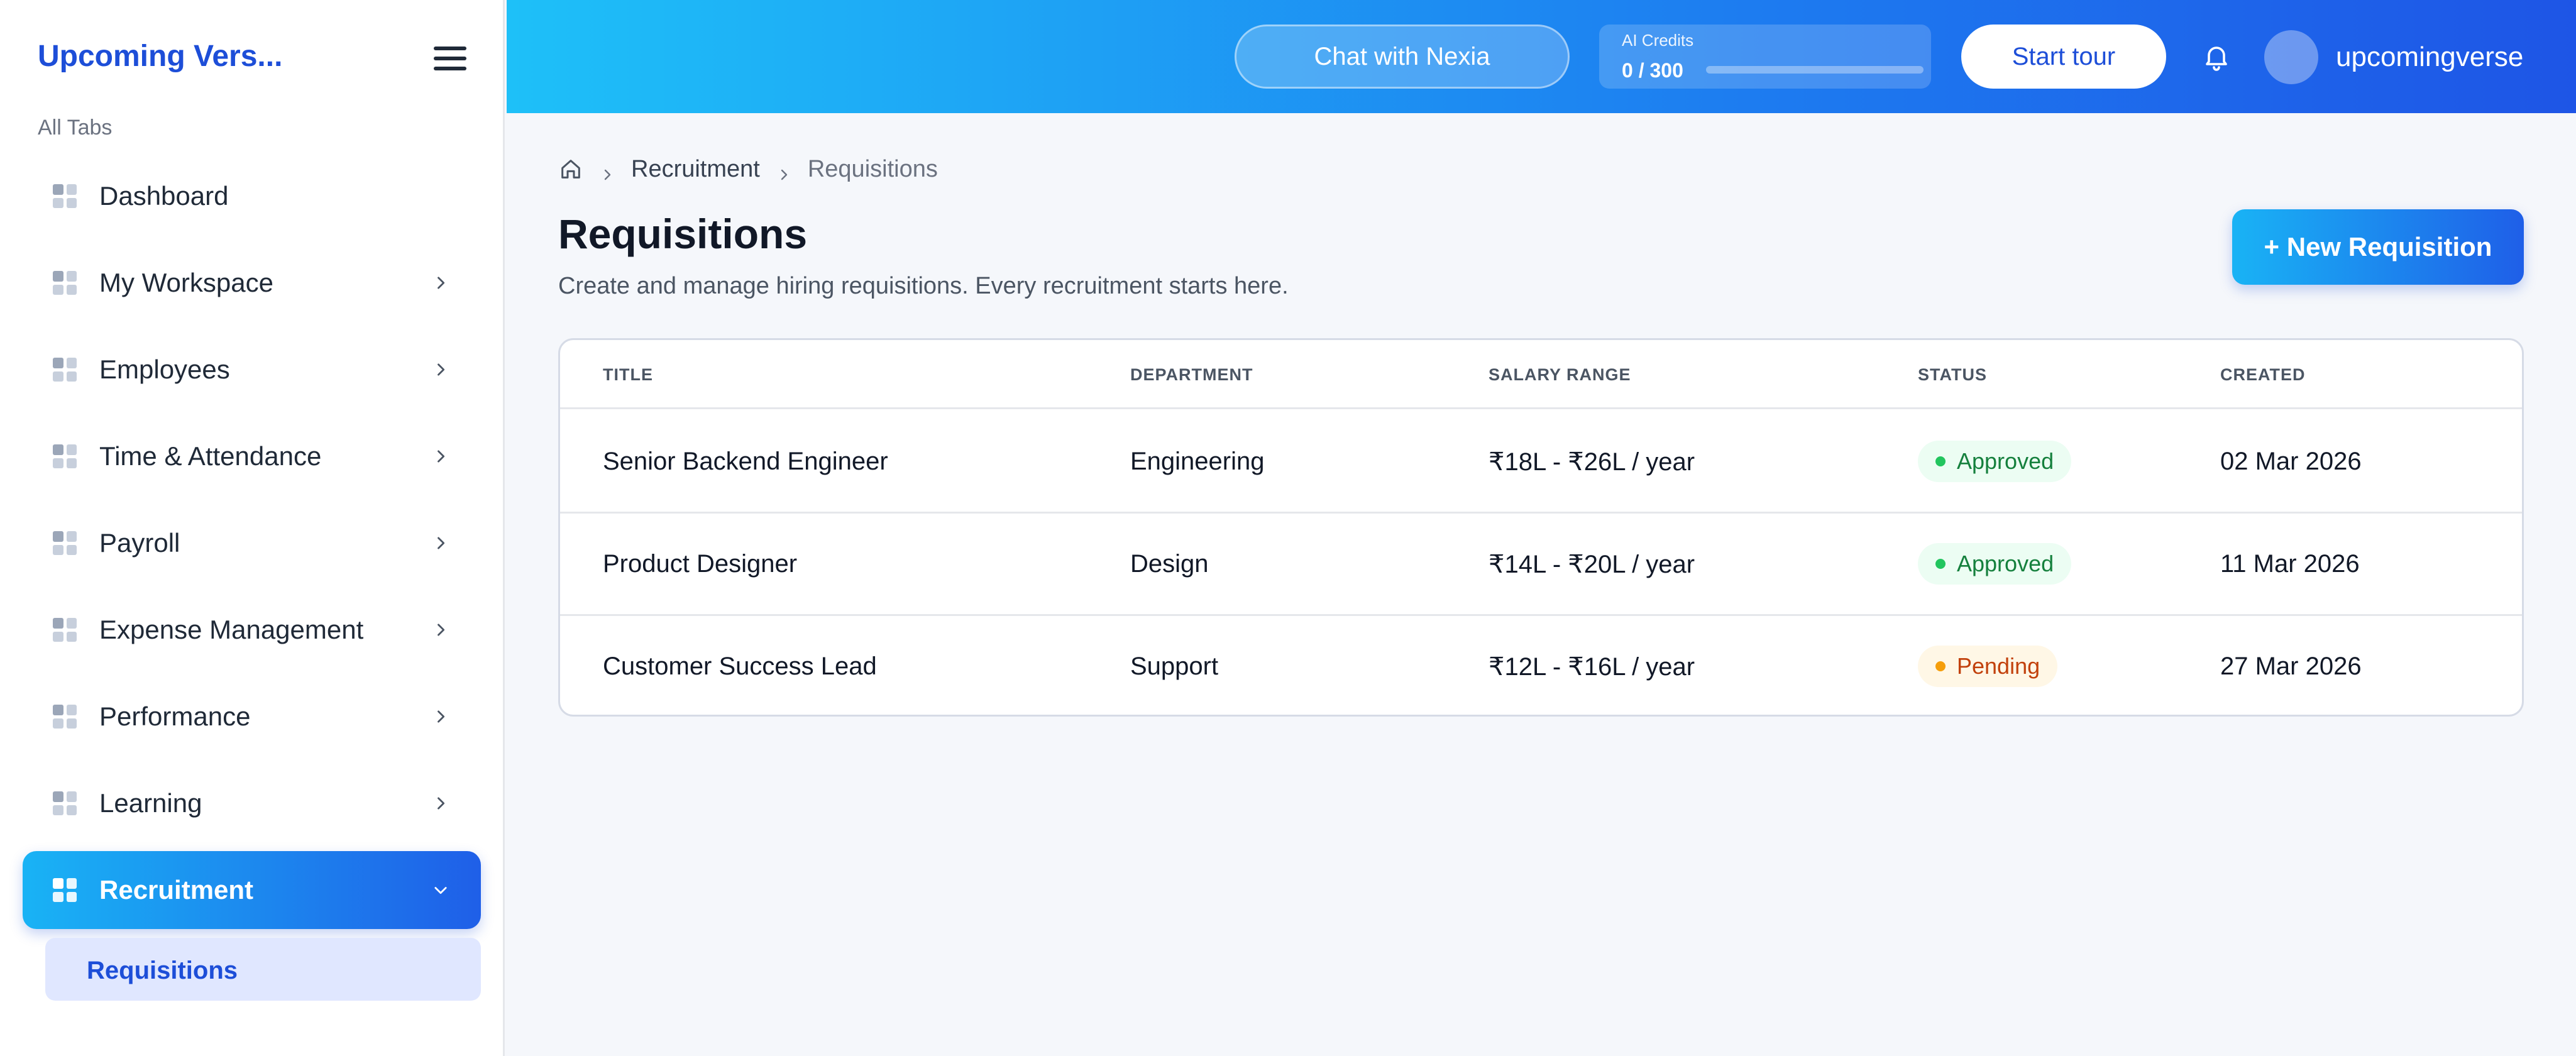 This screenshot has width=2576, height=1056. What do you see at coordinates (252, 717) in the screenshot?
I see `sidebar-item-performance: Performance` at bounding box center [252, 717].